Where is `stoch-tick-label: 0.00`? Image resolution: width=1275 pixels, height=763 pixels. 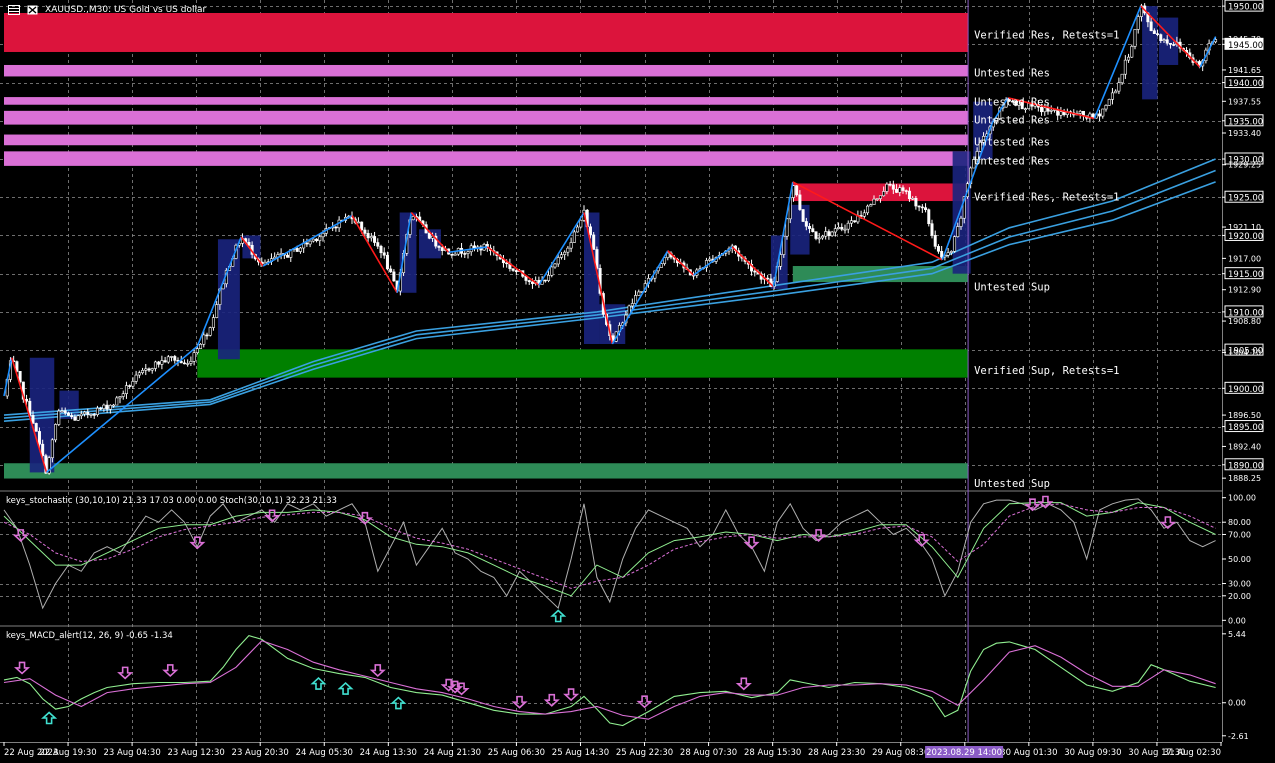 stoch-tick-label: 0.00 is located at coordinates (1237, 620).